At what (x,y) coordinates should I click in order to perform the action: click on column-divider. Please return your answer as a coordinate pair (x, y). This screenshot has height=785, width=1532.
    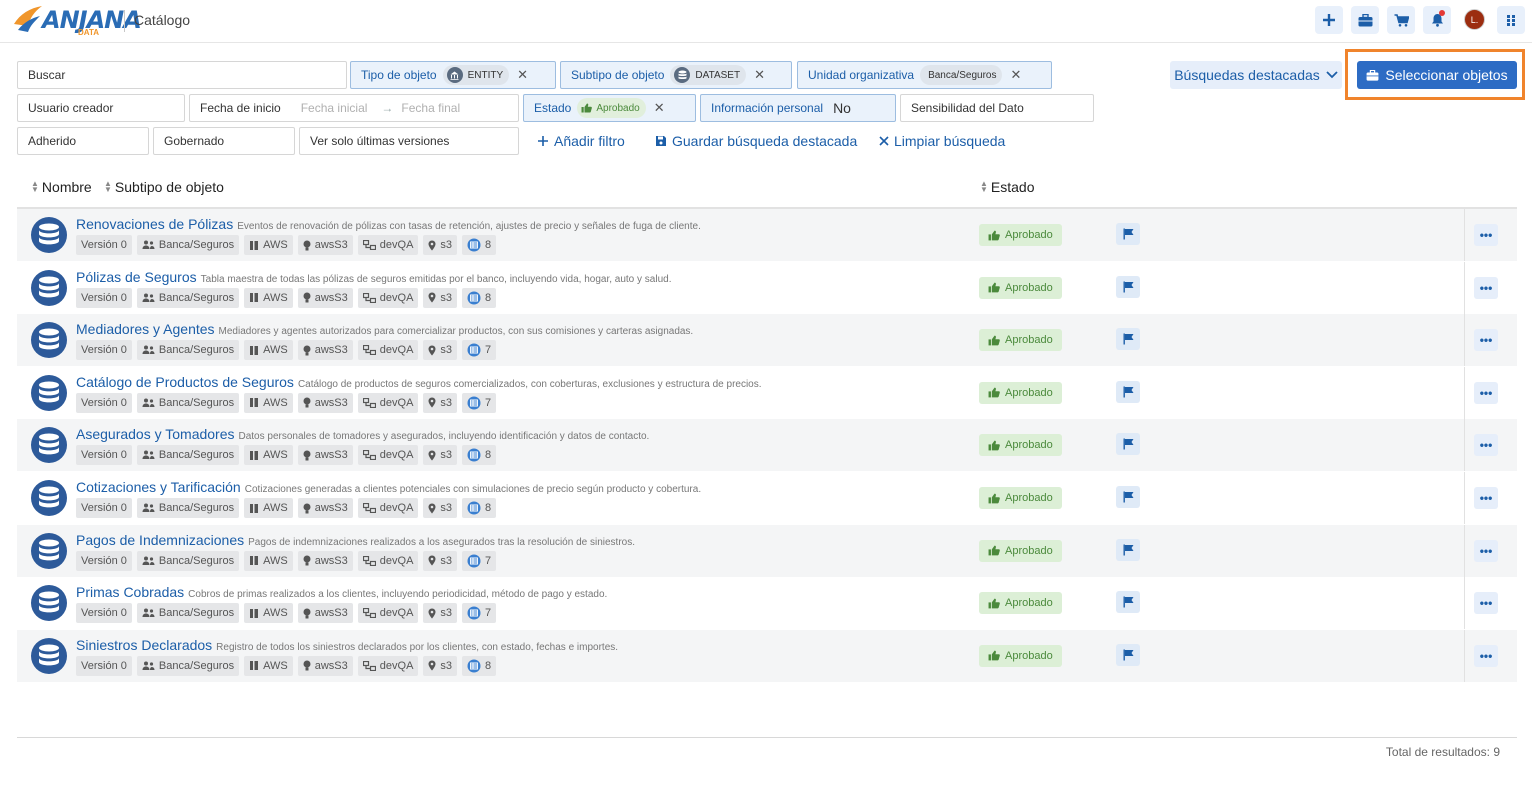
    Looking at the image, I should click on (1464, 550).